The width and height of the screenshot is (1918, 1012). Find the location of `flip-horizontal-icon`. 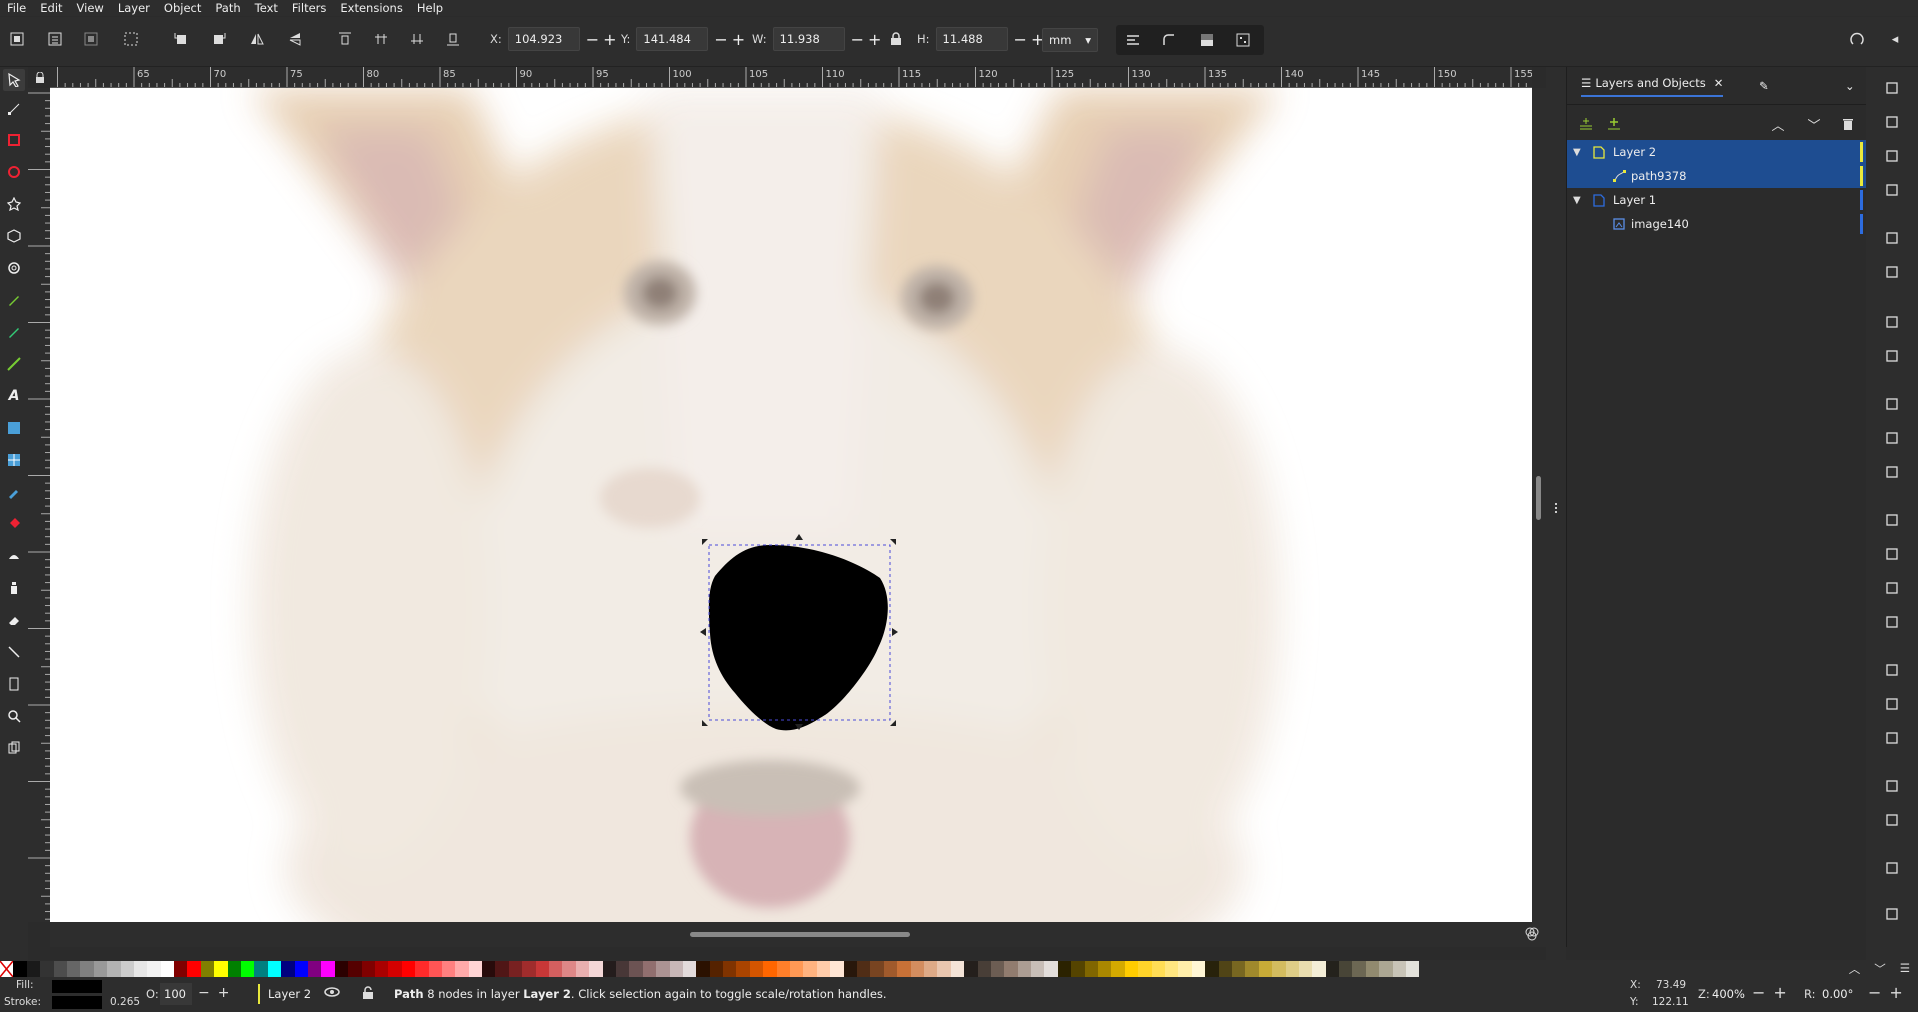

flip-horizontal-icon is located at coordinates (257, 39).